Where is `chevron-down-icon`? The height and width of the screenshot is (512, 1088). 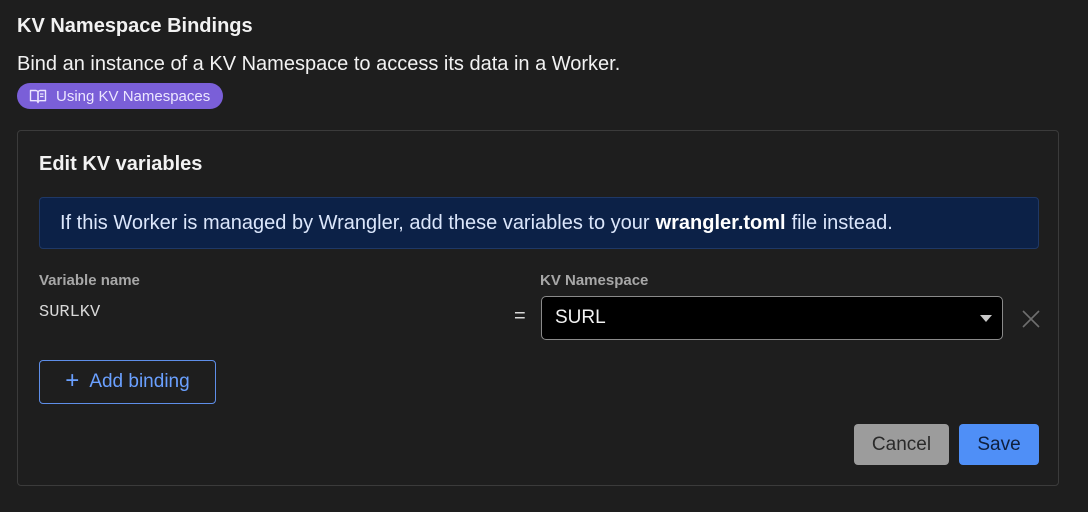
chevron-down-icon is located at coordinates (986, 318).